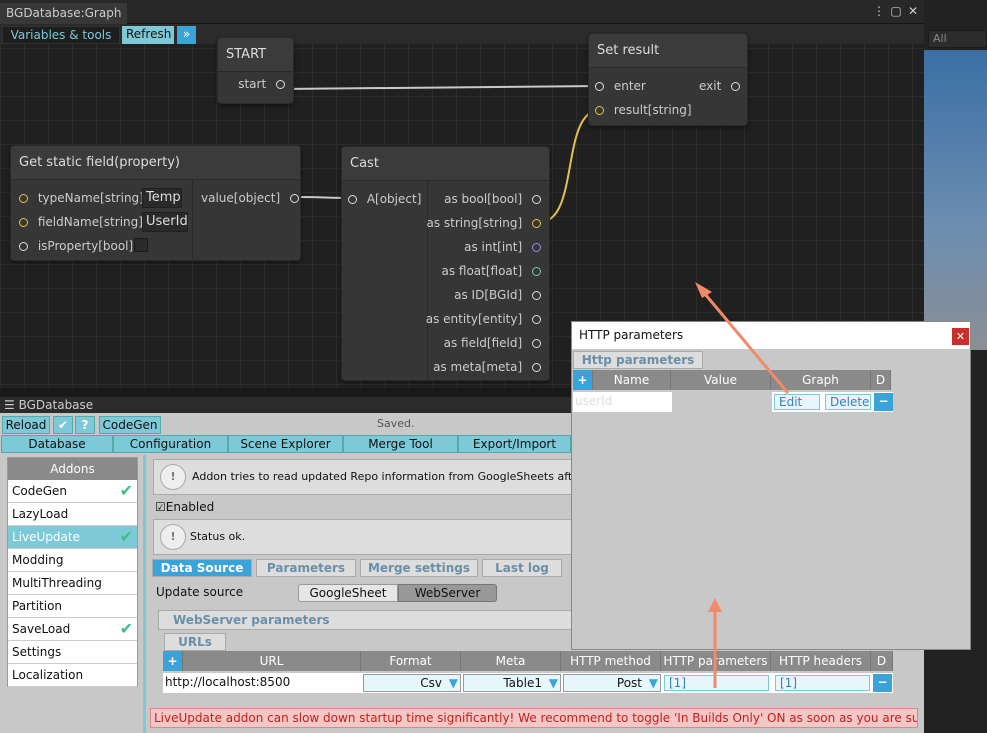 This screenshot has width=987, height=733. Describe the element at coordinates (744, 340) in the screenshot. I see `arrow-to-graph` at that location.